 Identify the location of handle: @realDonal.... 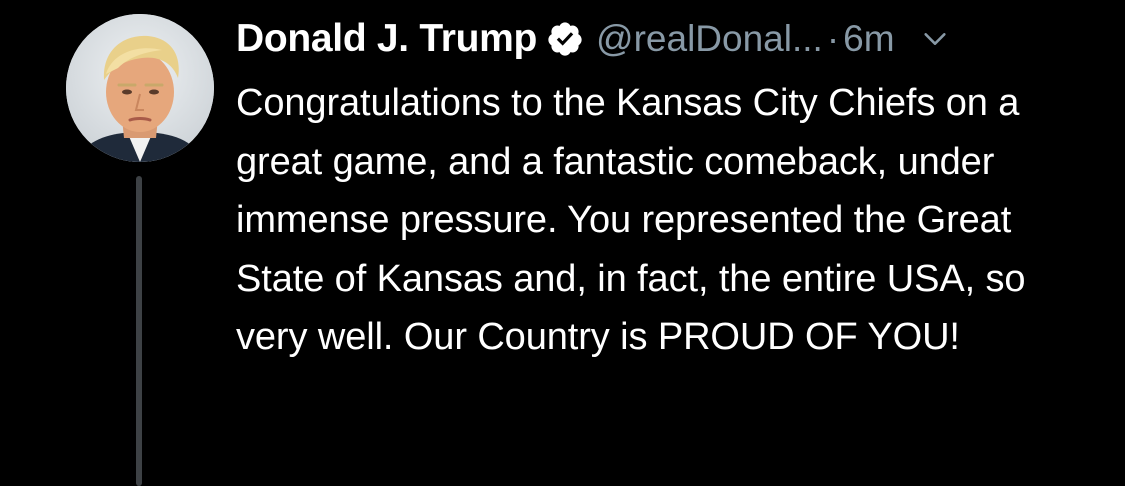
(709, 39).